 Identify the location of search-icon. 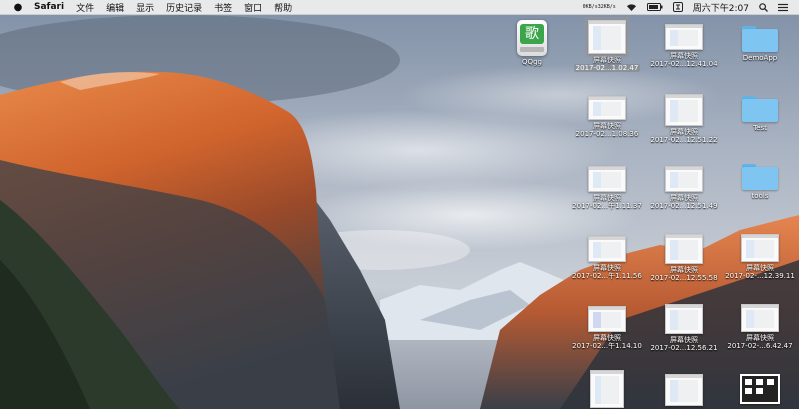
(763, 7).